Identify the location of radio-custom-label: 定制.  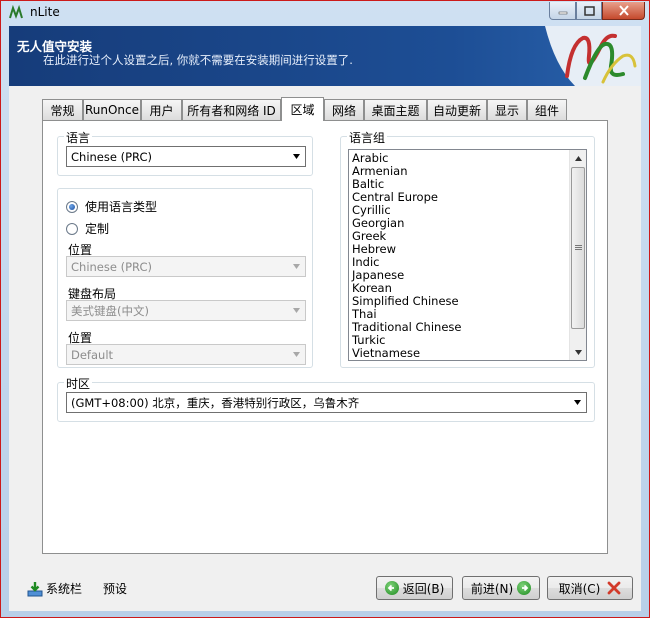
(97, 229).